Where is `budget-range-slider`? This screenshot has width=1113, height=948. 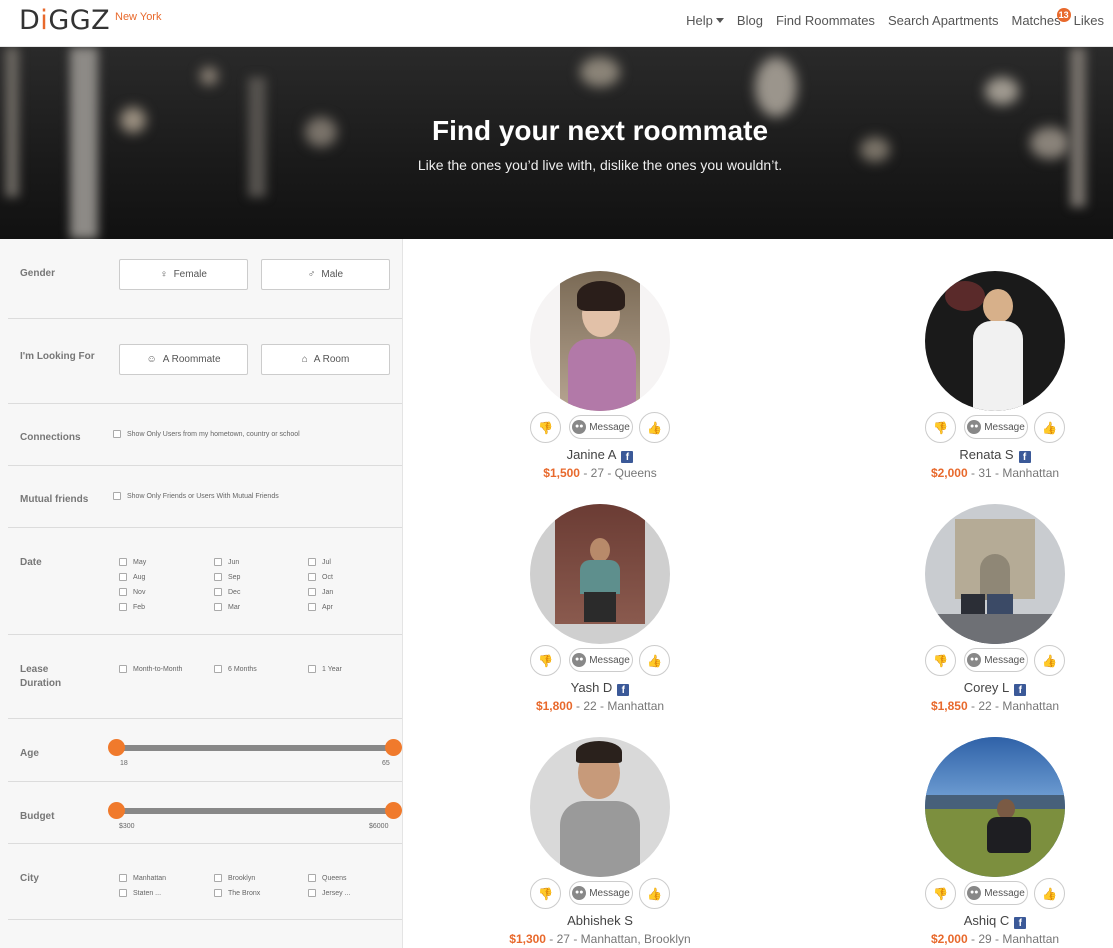
budget-range-slider is located at coordinates (255, 810).